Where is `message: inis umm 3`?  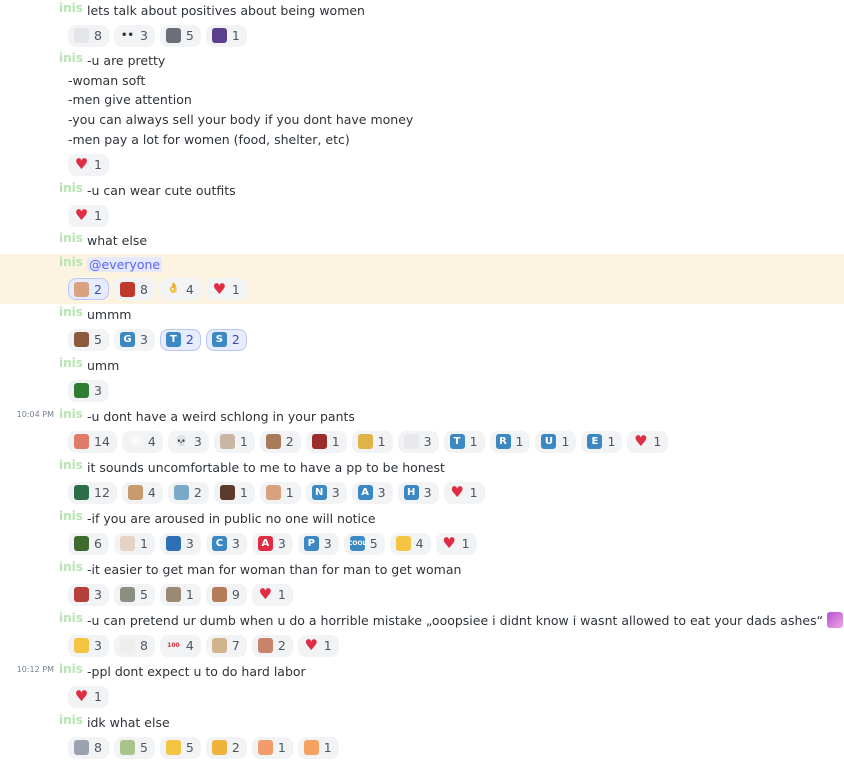 message: inis umm 3 is located at coordinates (422, 380).